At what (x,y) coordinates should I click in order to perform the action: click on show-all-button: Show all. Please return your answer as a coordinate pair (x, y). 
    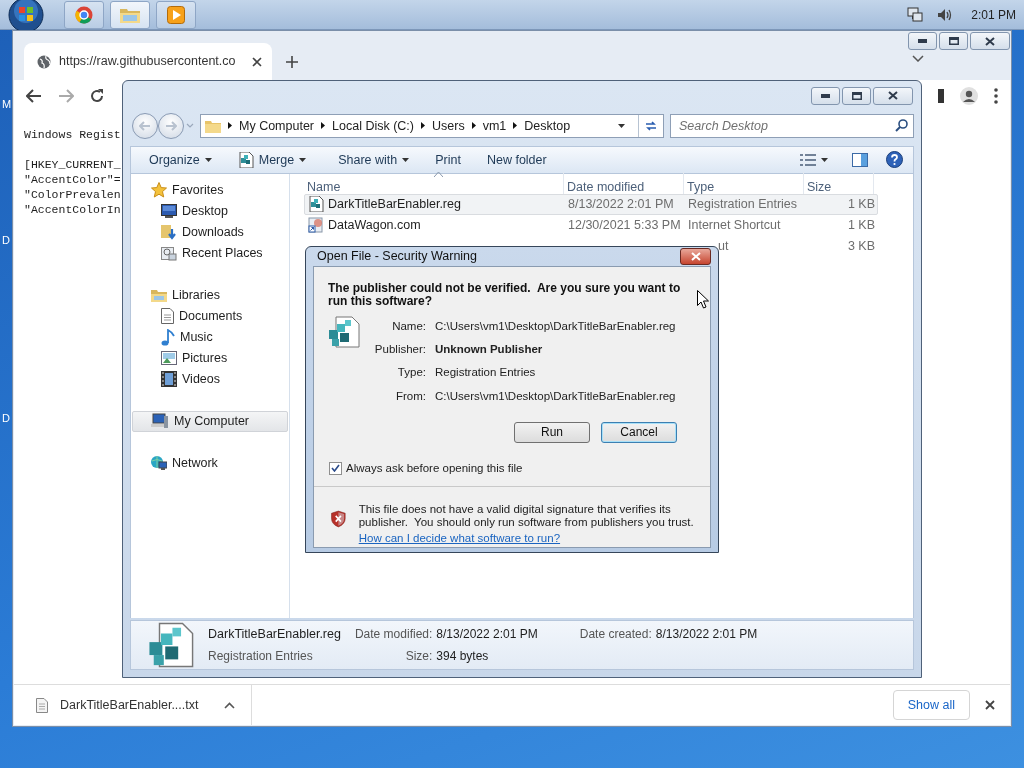
    Looking at the image, I should click on (931, 705).